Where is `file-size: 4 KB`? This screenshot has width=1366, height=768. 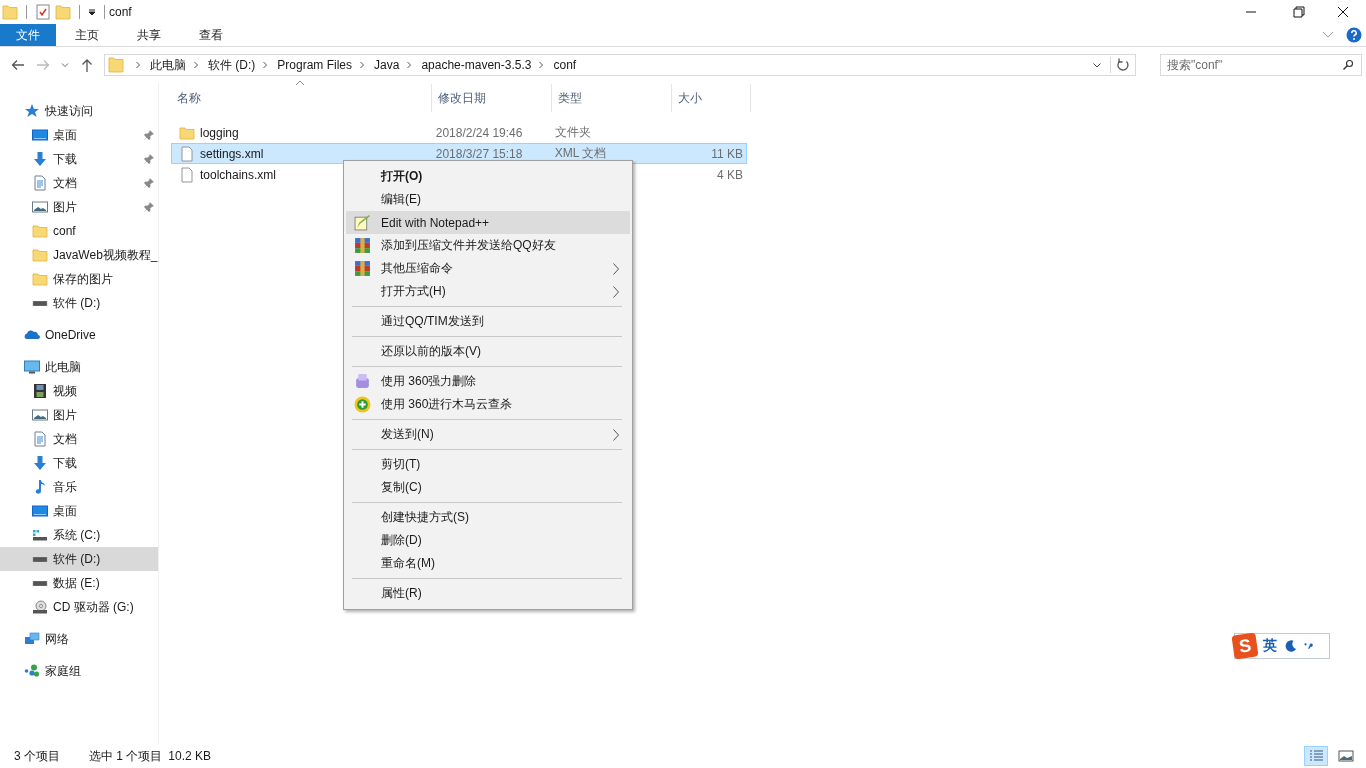
file-size: 4 KB is located at coordinates (730, 174).